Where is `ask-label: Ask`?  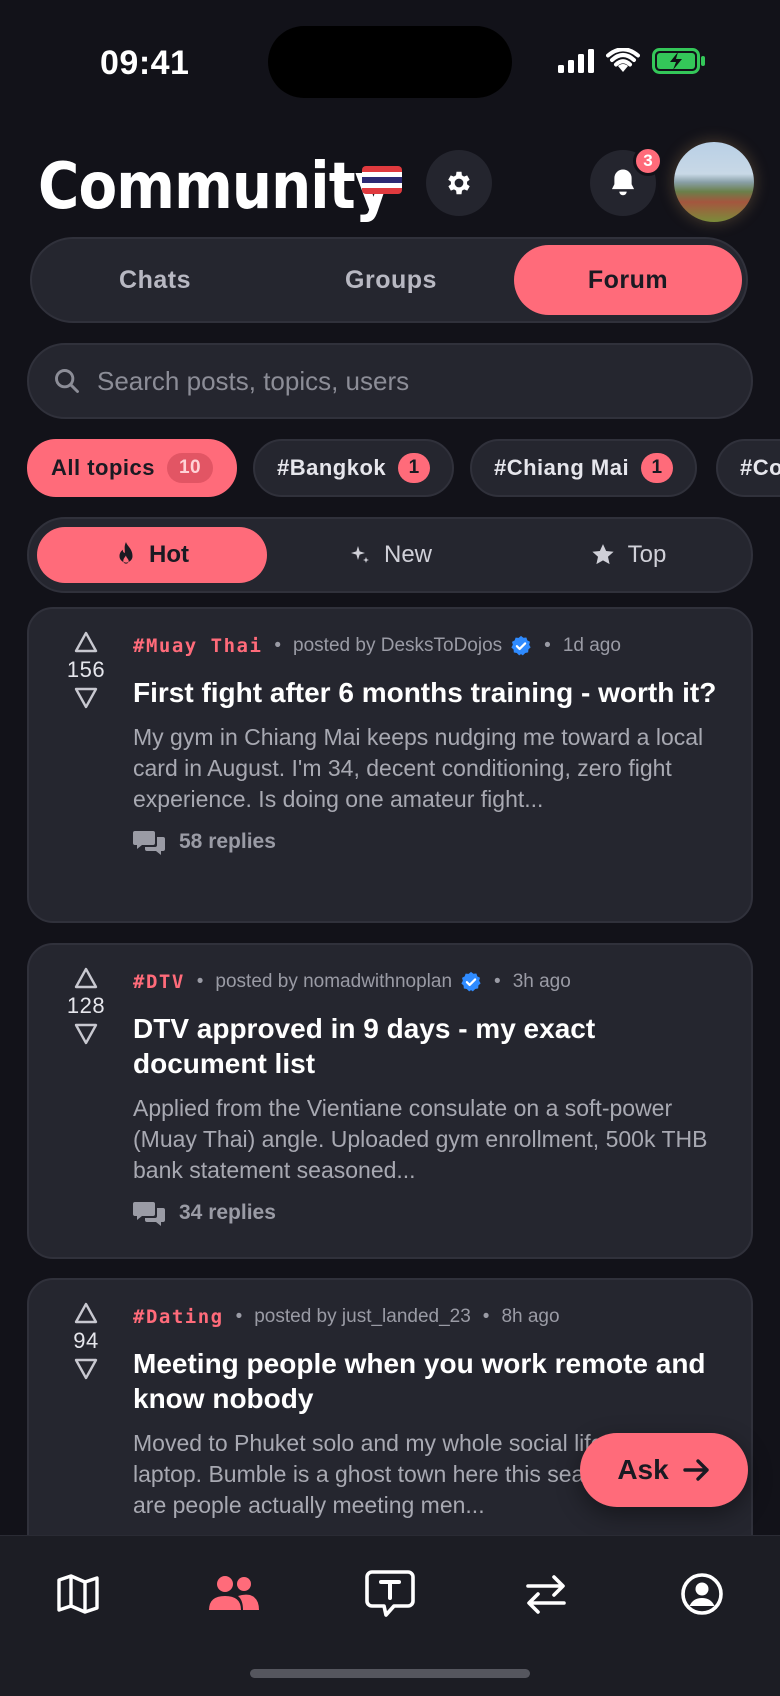
ask-label: Ask is located at coordinates (643, 1469).